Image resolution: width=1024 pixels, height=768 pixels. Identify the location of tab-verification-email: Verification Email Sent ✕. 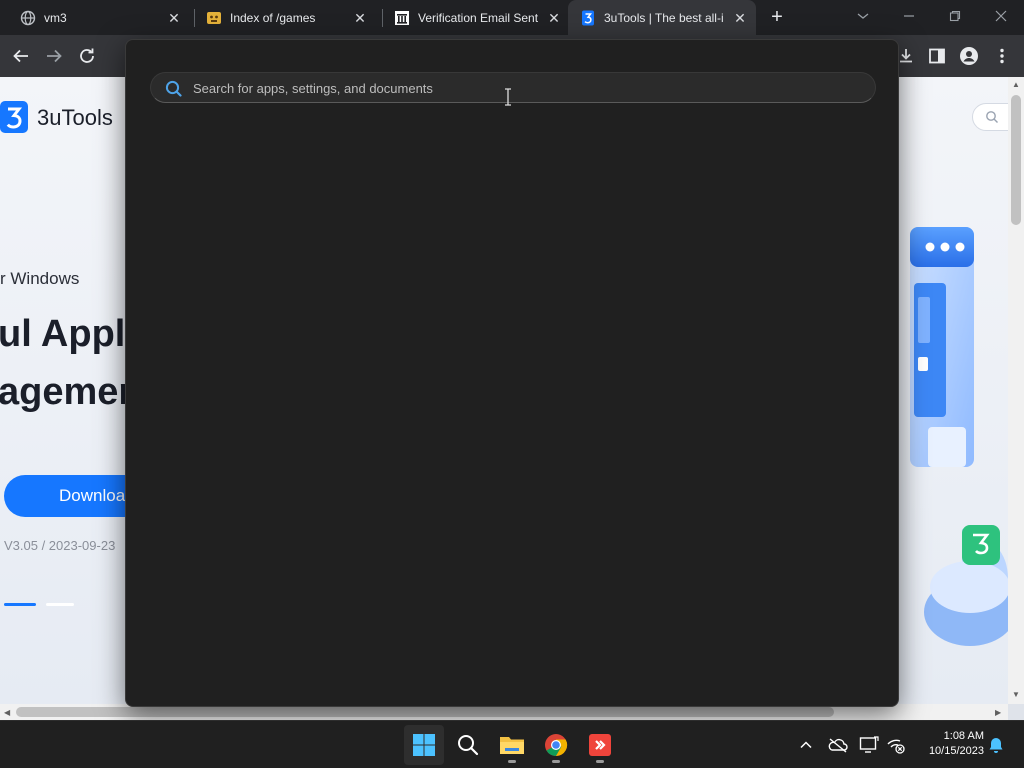
(472, 17).